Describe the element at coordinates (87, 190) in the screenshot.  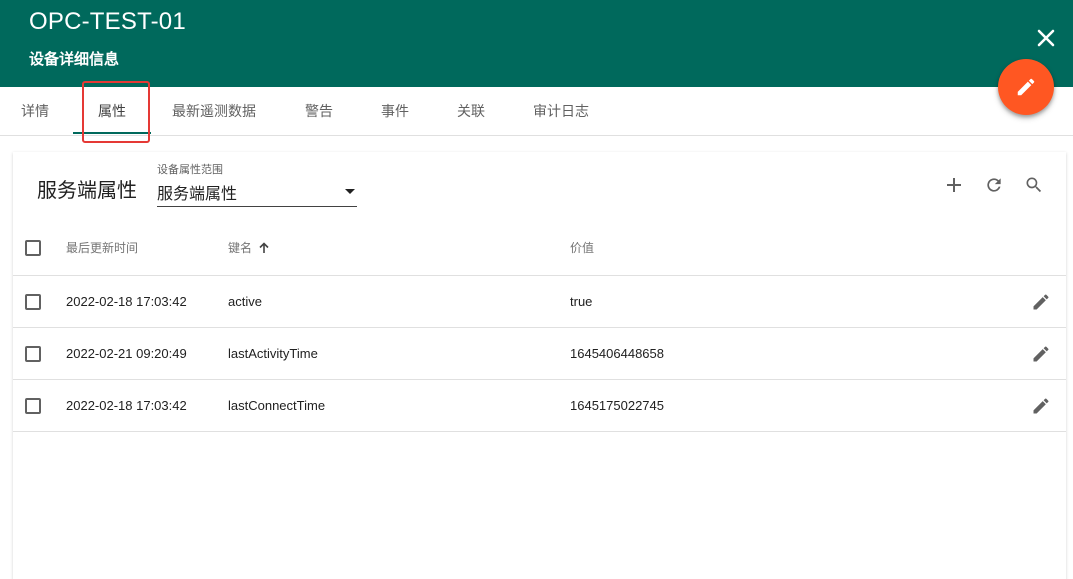
I see `card-title: 服务端属性` at that location.